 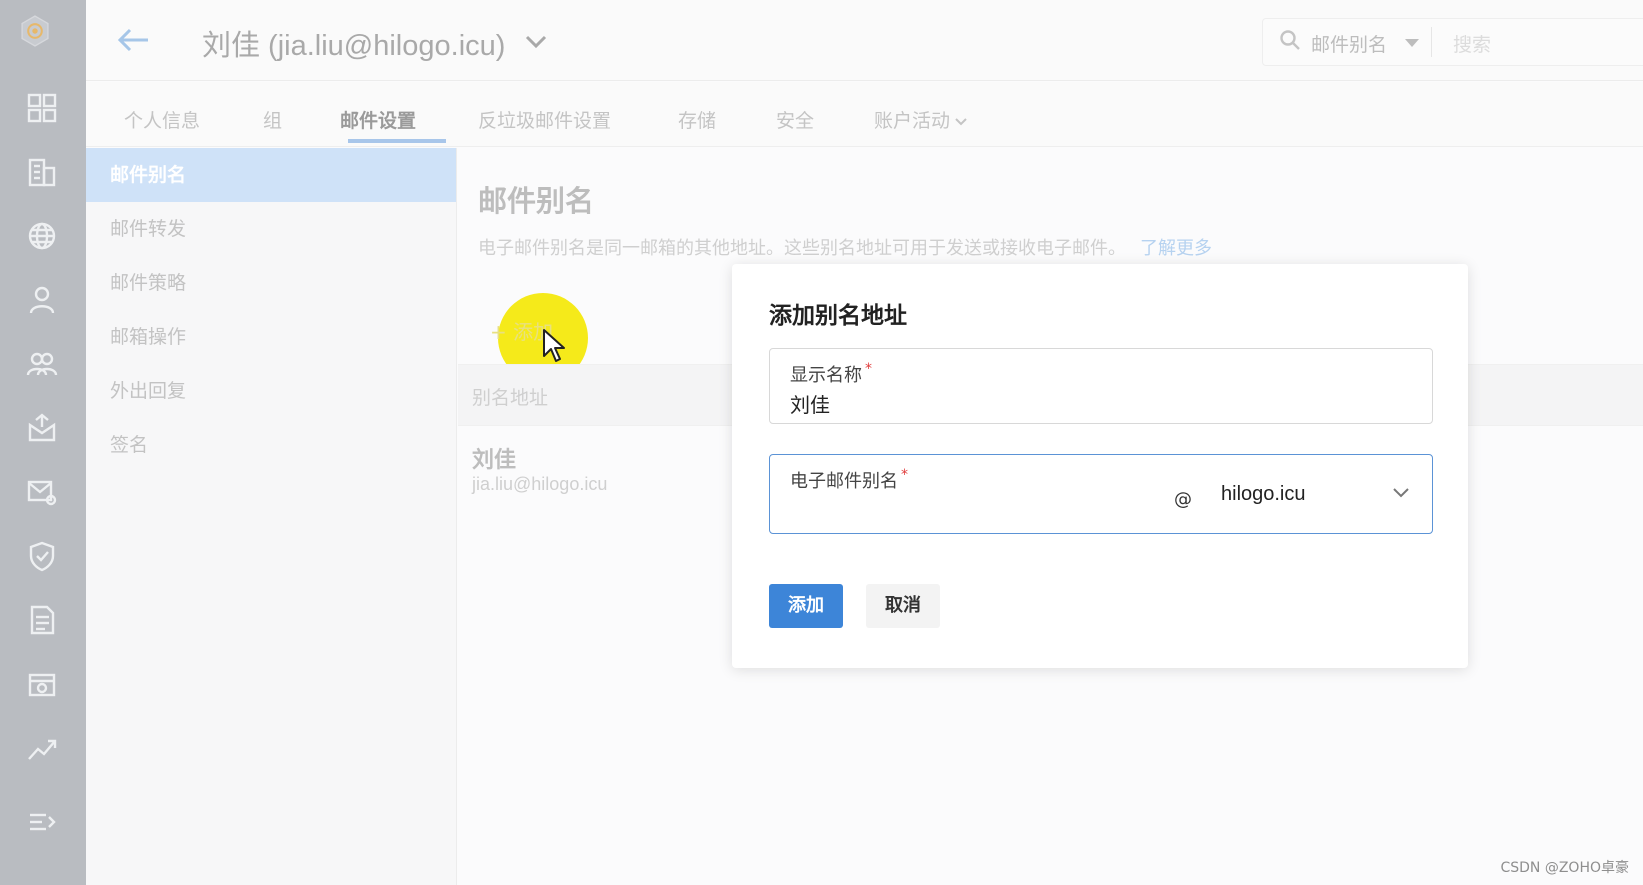 What do you see at coordinates (536, 201) in the screenshot?
I see `section-heading: 邮件别名` at bounding box center [536, 201].